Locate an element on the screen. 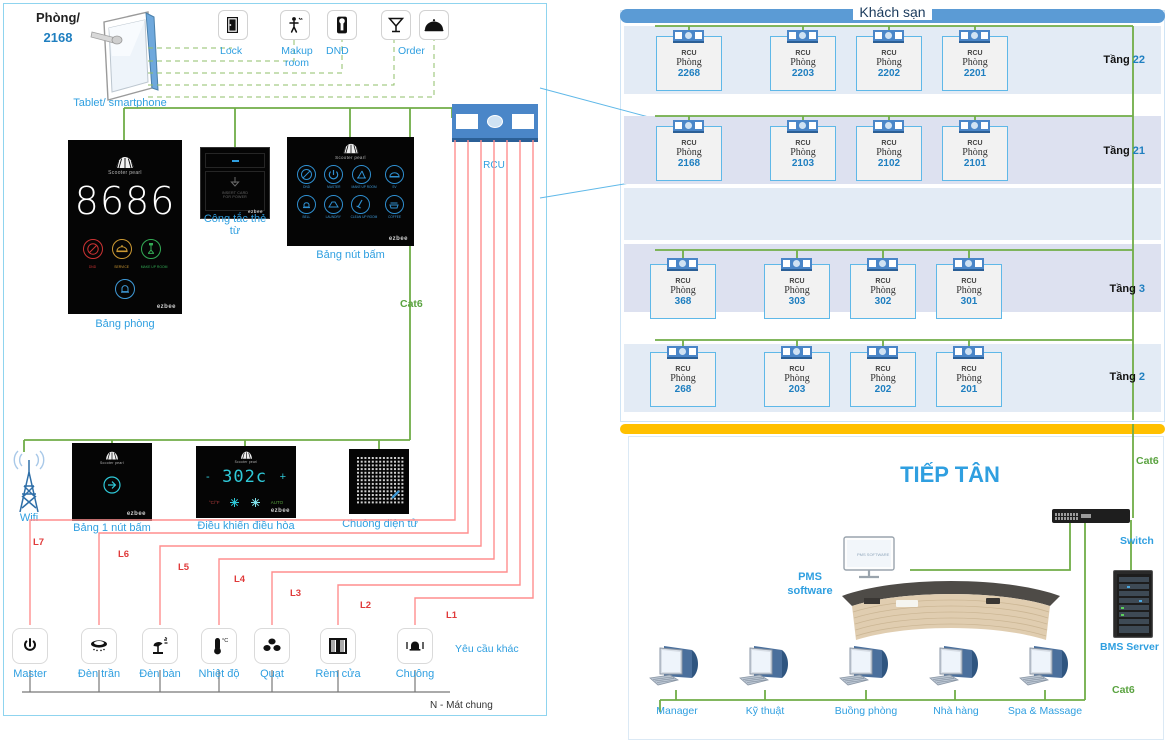  reception-desk is located at coordinates (951, 610).